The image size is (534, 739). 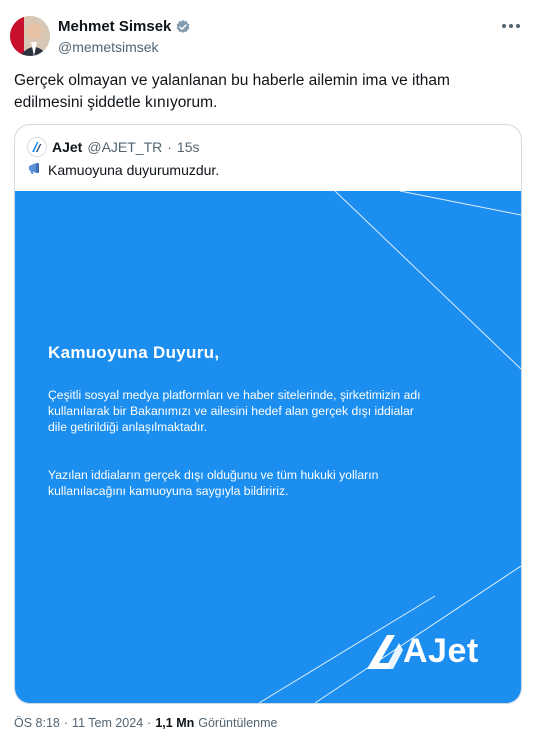 I want to click on tweet-date: 11 Tem 2024, so click(x=107, y=723).